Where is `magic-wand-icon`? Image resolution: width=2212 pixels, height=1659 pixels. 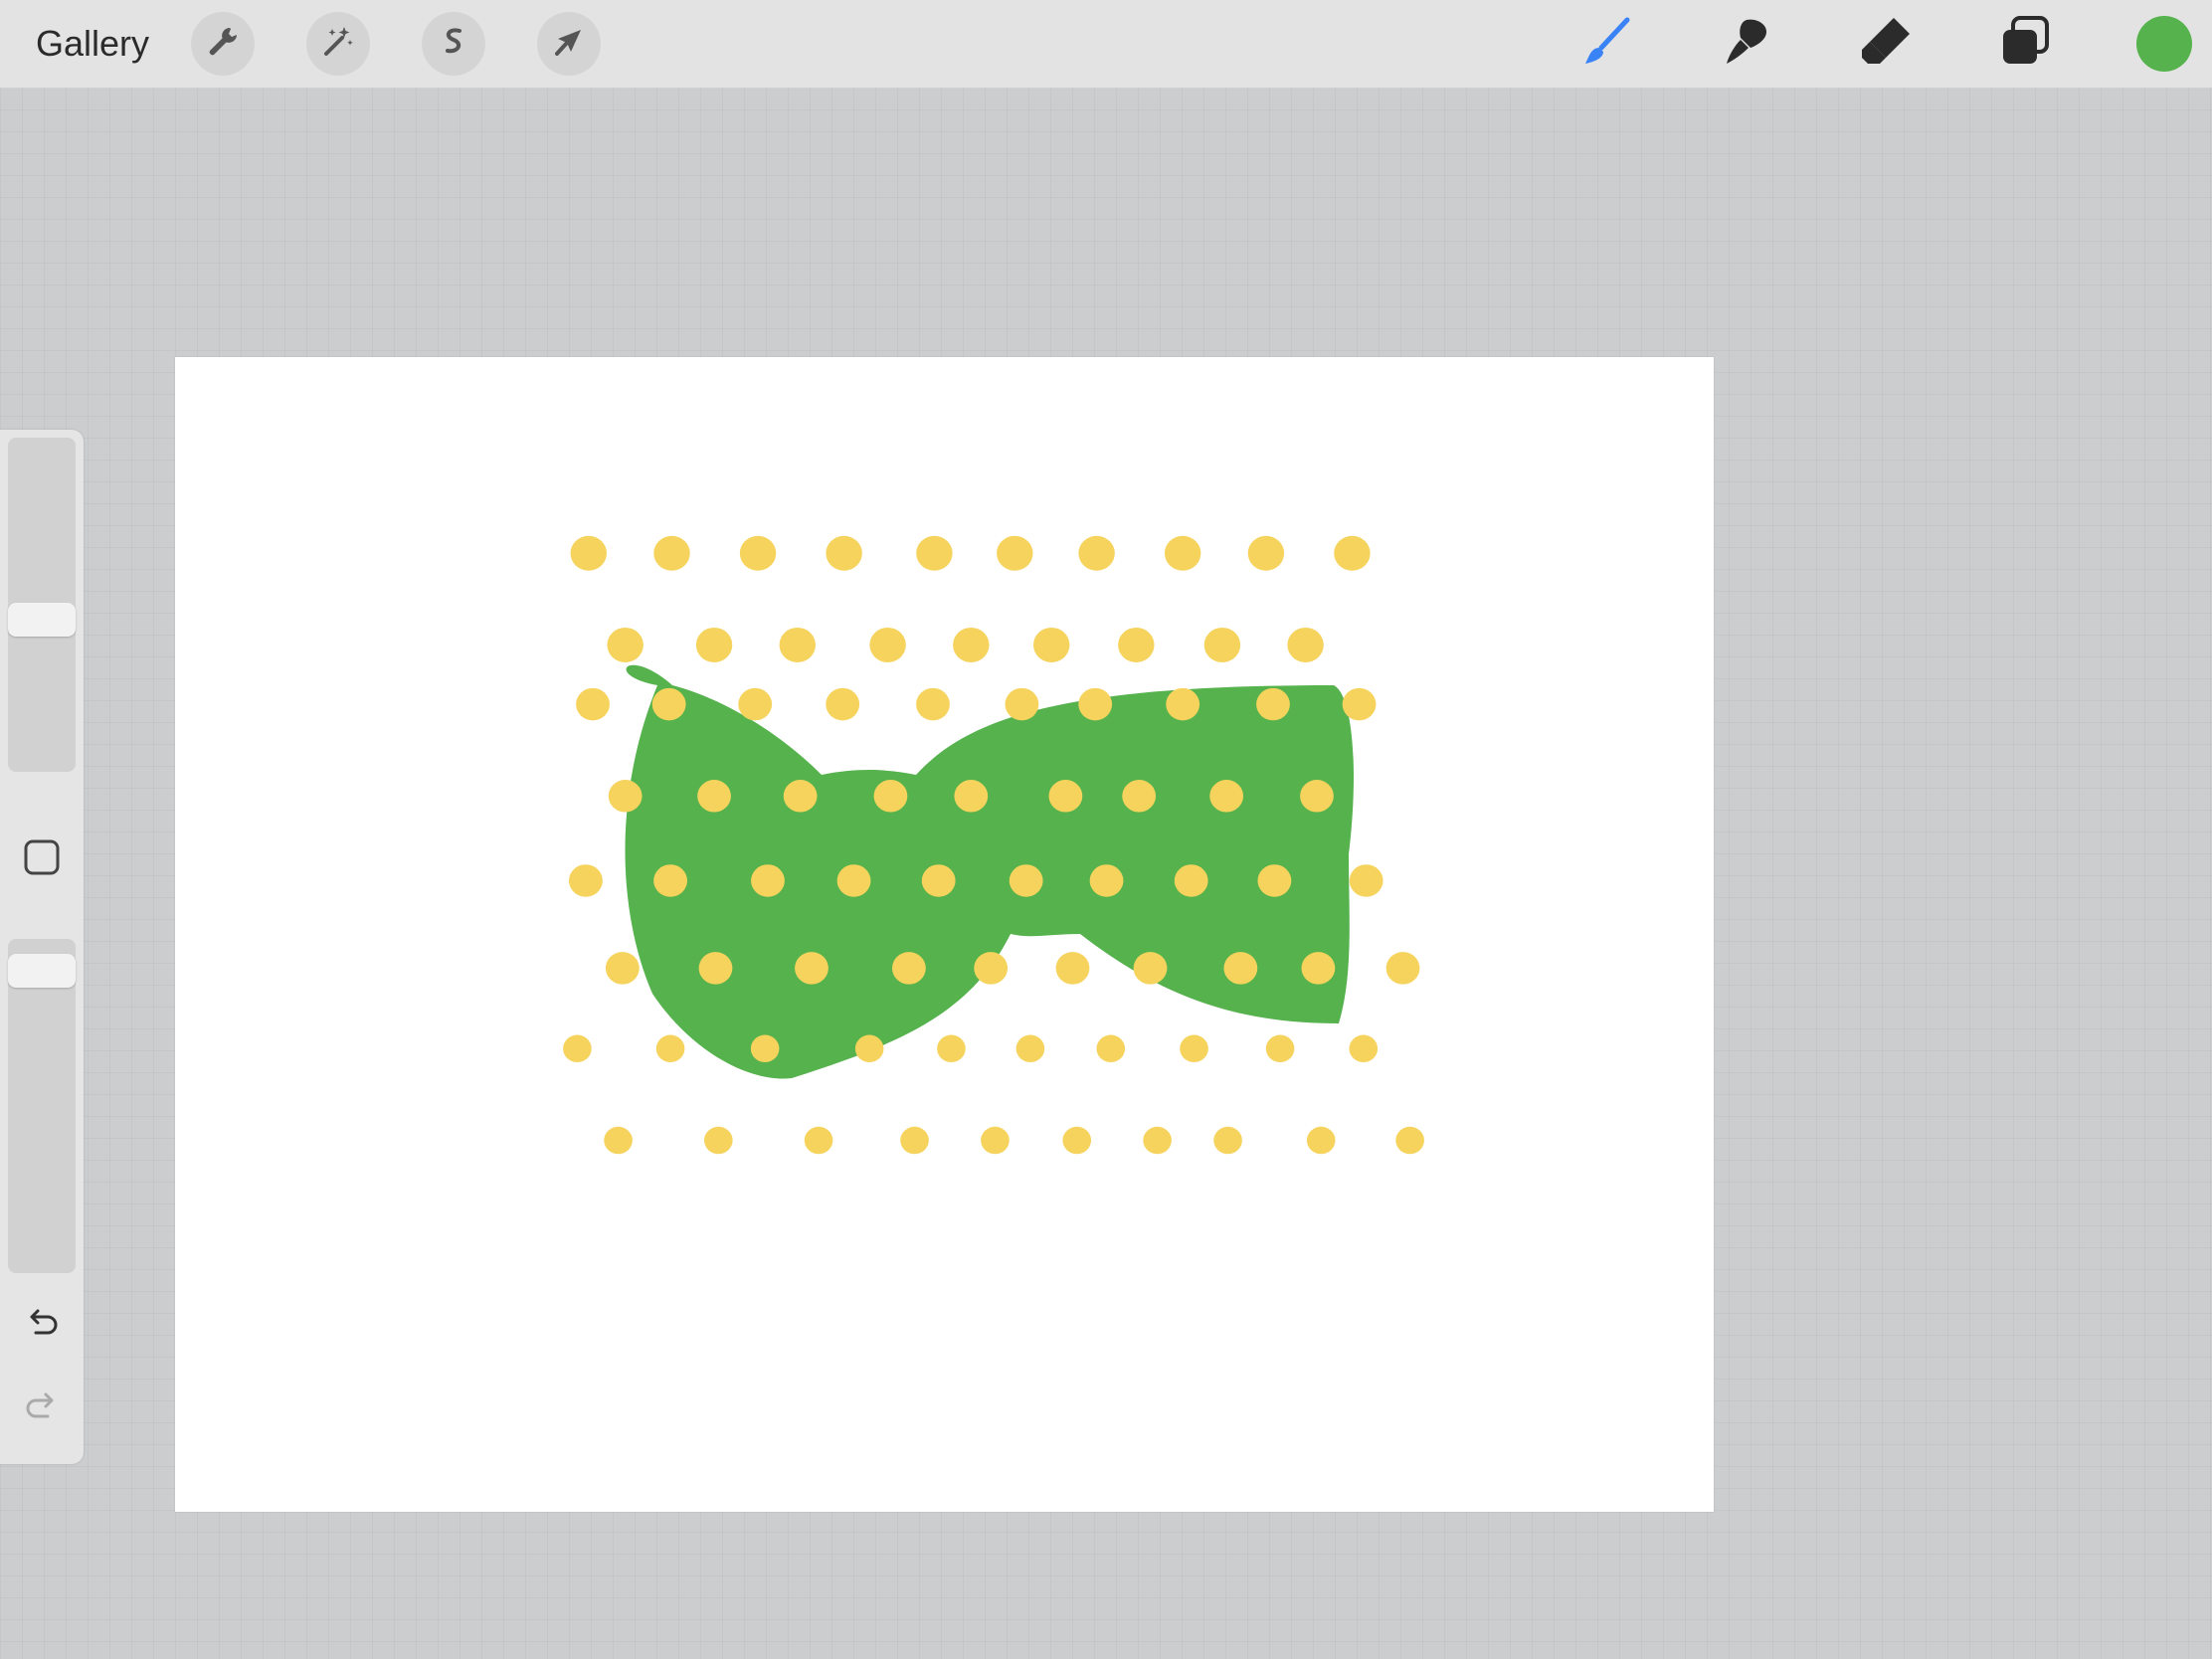
magic-wand-icon is located at coordinates (338, 44).